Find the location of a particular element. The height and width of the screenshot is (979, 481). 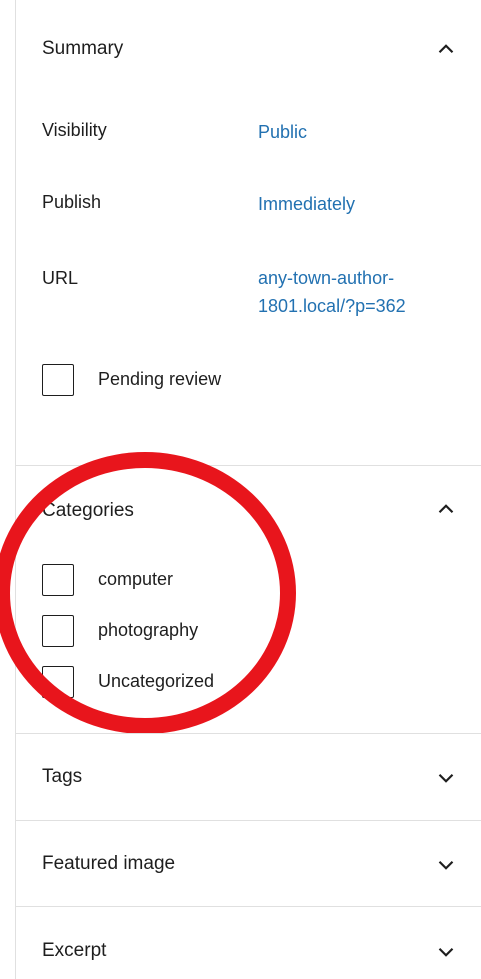

category-checkbox-computer is located at coordinates (58, 580).